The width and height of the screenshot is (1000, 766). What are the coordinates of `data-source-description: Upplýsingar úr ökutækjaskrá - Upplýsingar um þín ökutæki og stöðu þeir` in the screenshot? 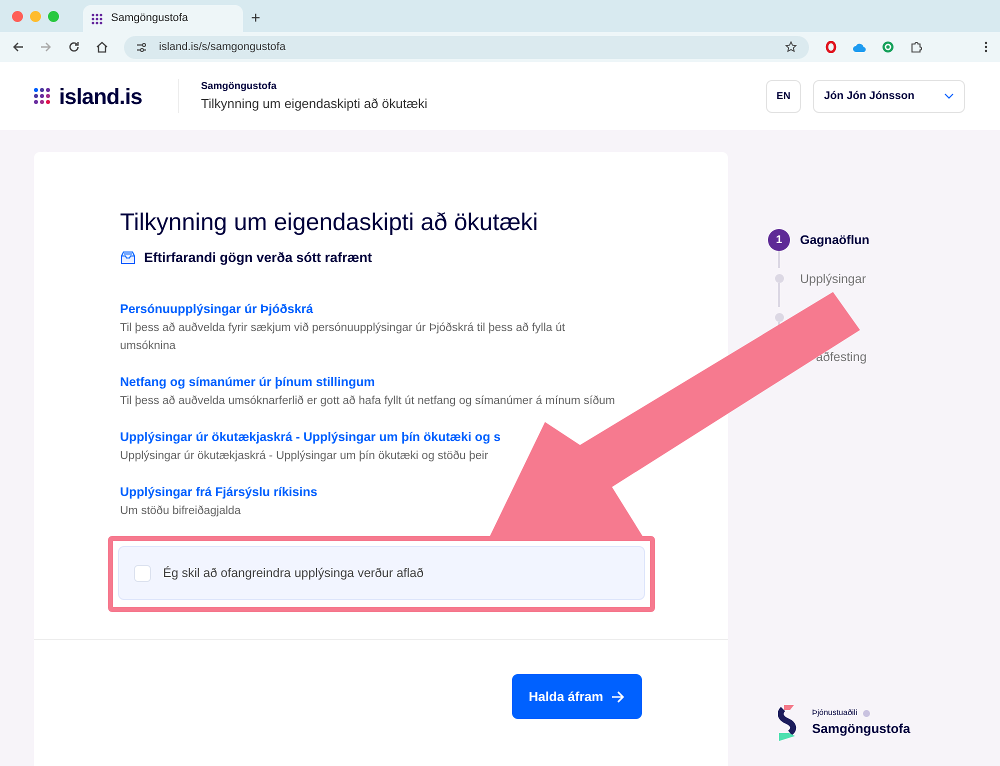 It's located at (305, 456).